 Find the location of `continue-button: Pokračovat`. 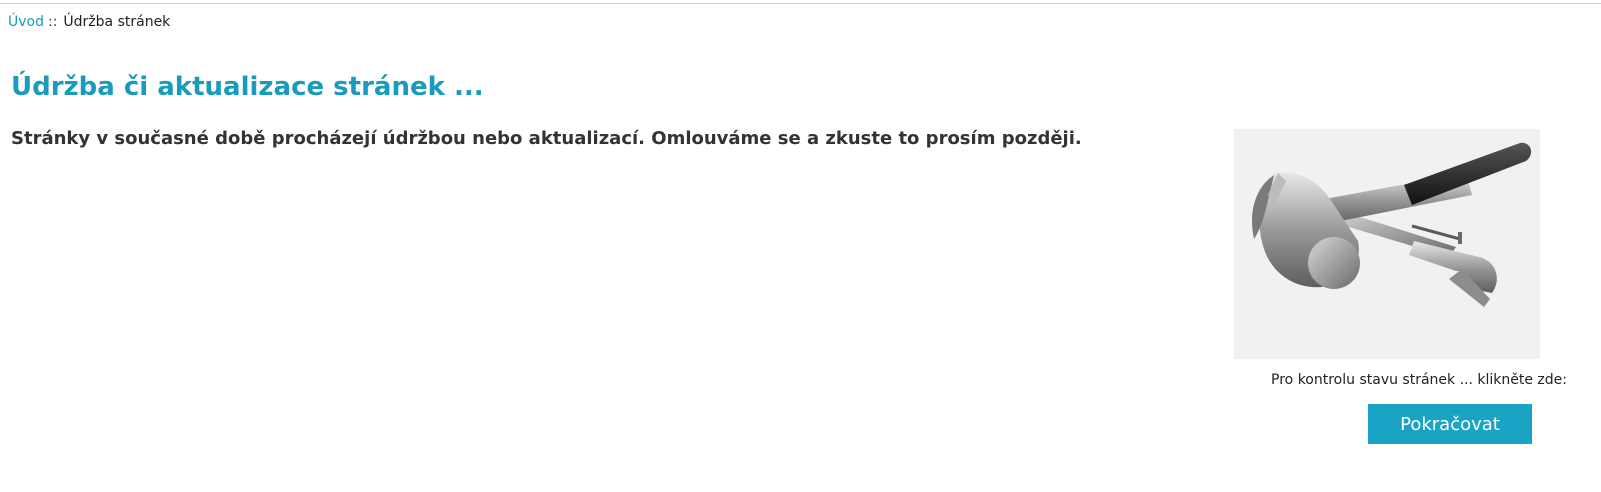

continue-button: Pokračovat is located at coordinates (1450, 424).